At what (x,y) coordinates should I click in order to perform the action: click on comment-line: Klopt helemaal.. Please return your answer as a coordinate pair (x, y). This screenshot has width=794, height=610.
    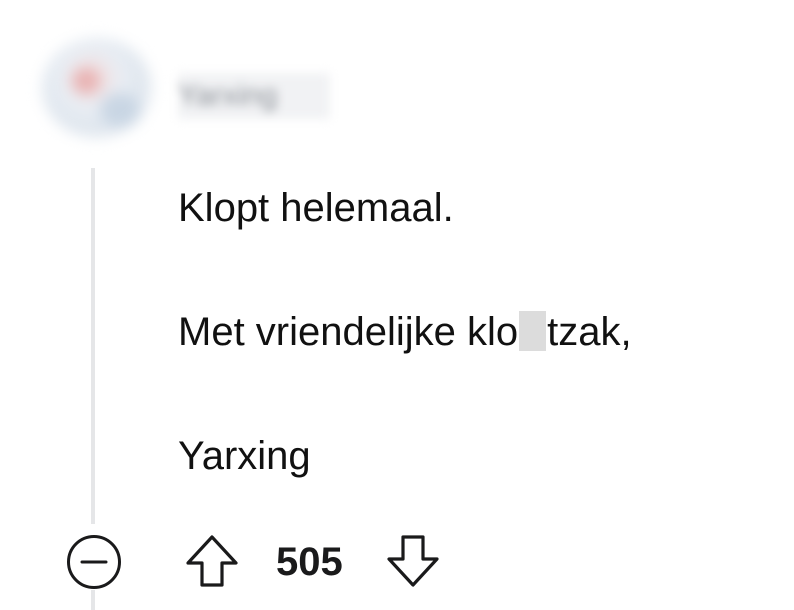
    Looking at the image, I should click on (316, 208).